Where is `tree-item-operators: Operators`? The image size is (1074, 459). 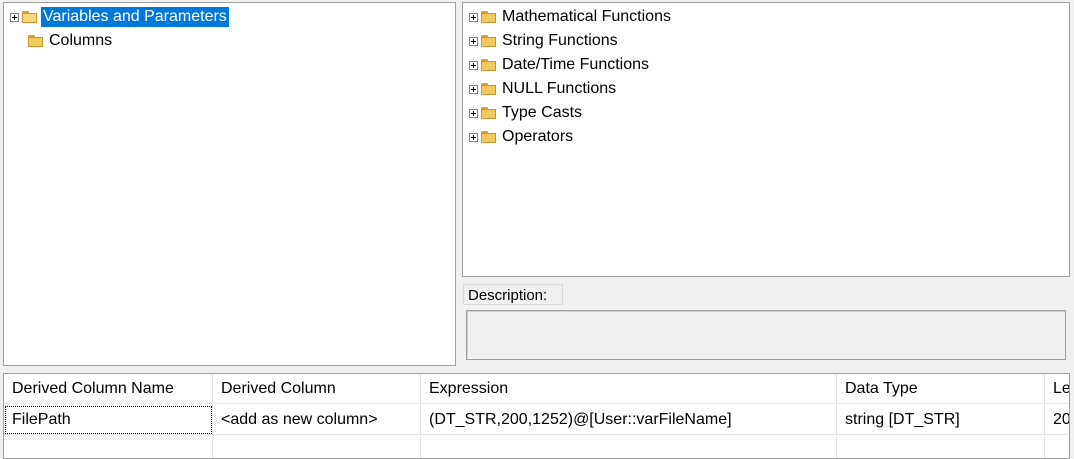 tree-item-operators: Operators is located at coordinates (522, 137).